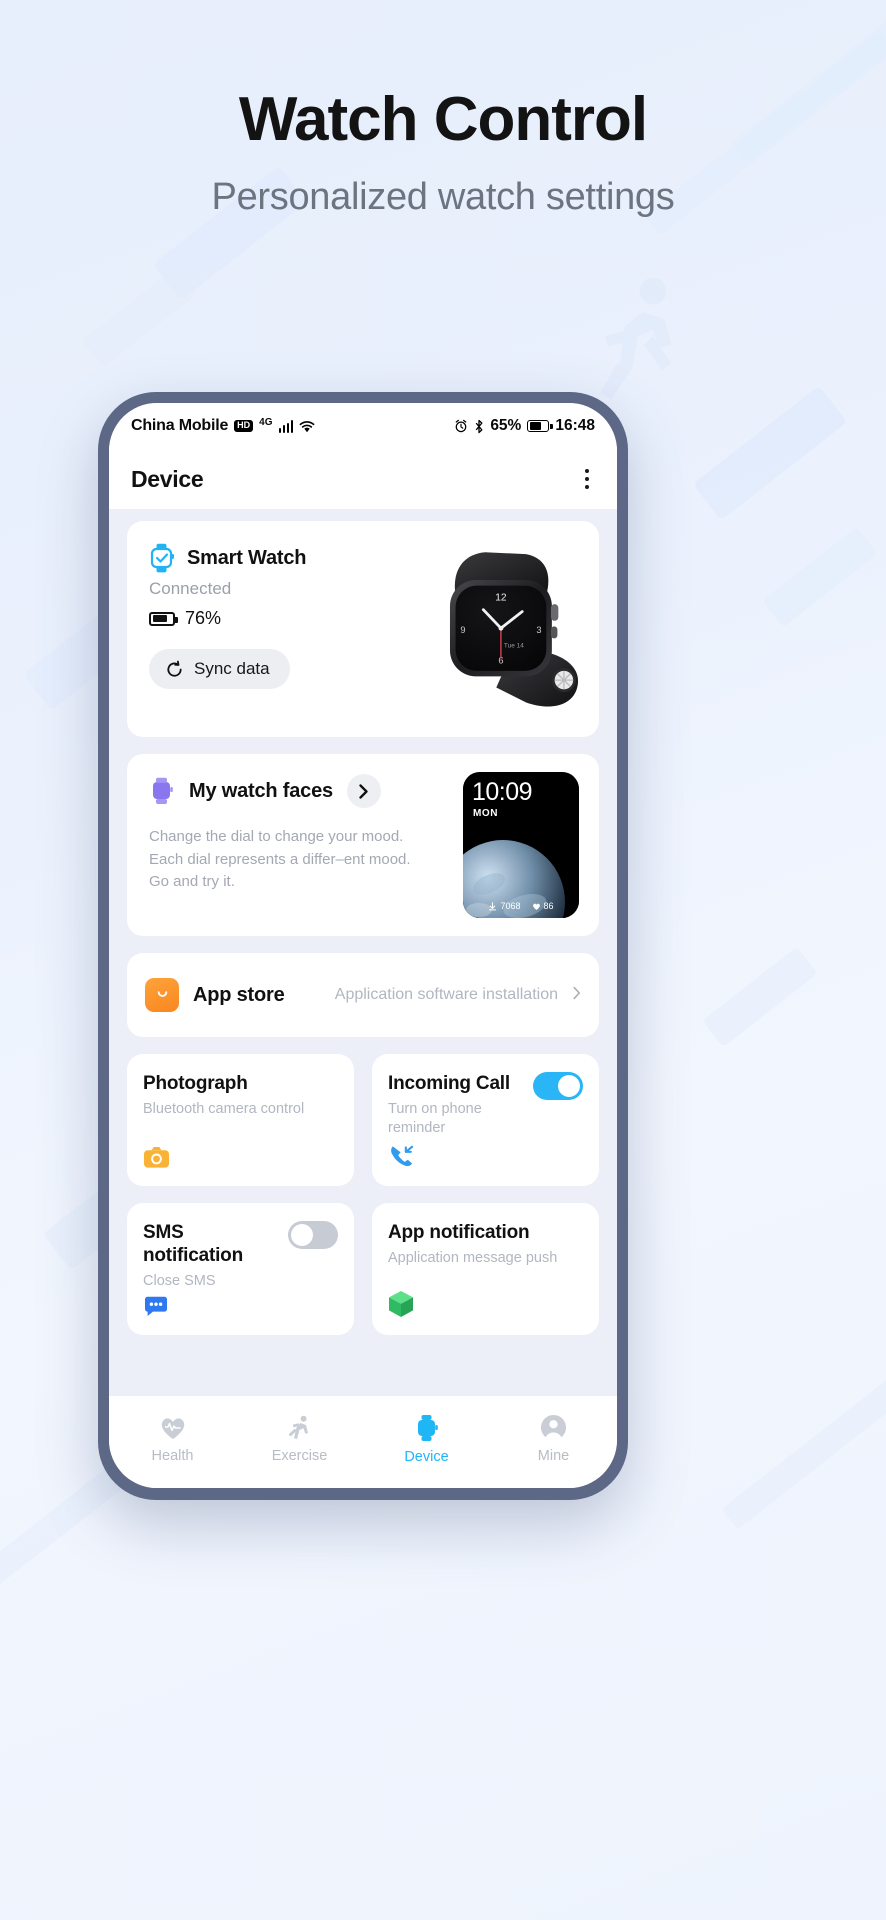 The width and height of the screenshot is (886, 1920). I want to click on app-bar-title: Device, so click(167, 478).